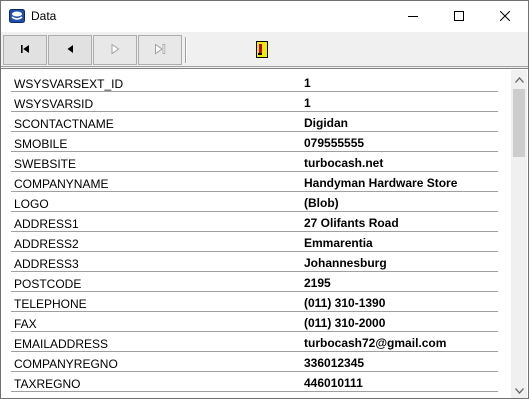 This screenshot has width=529, height=399. I want to click on field-value: Johannesburg, so click(345, 263).